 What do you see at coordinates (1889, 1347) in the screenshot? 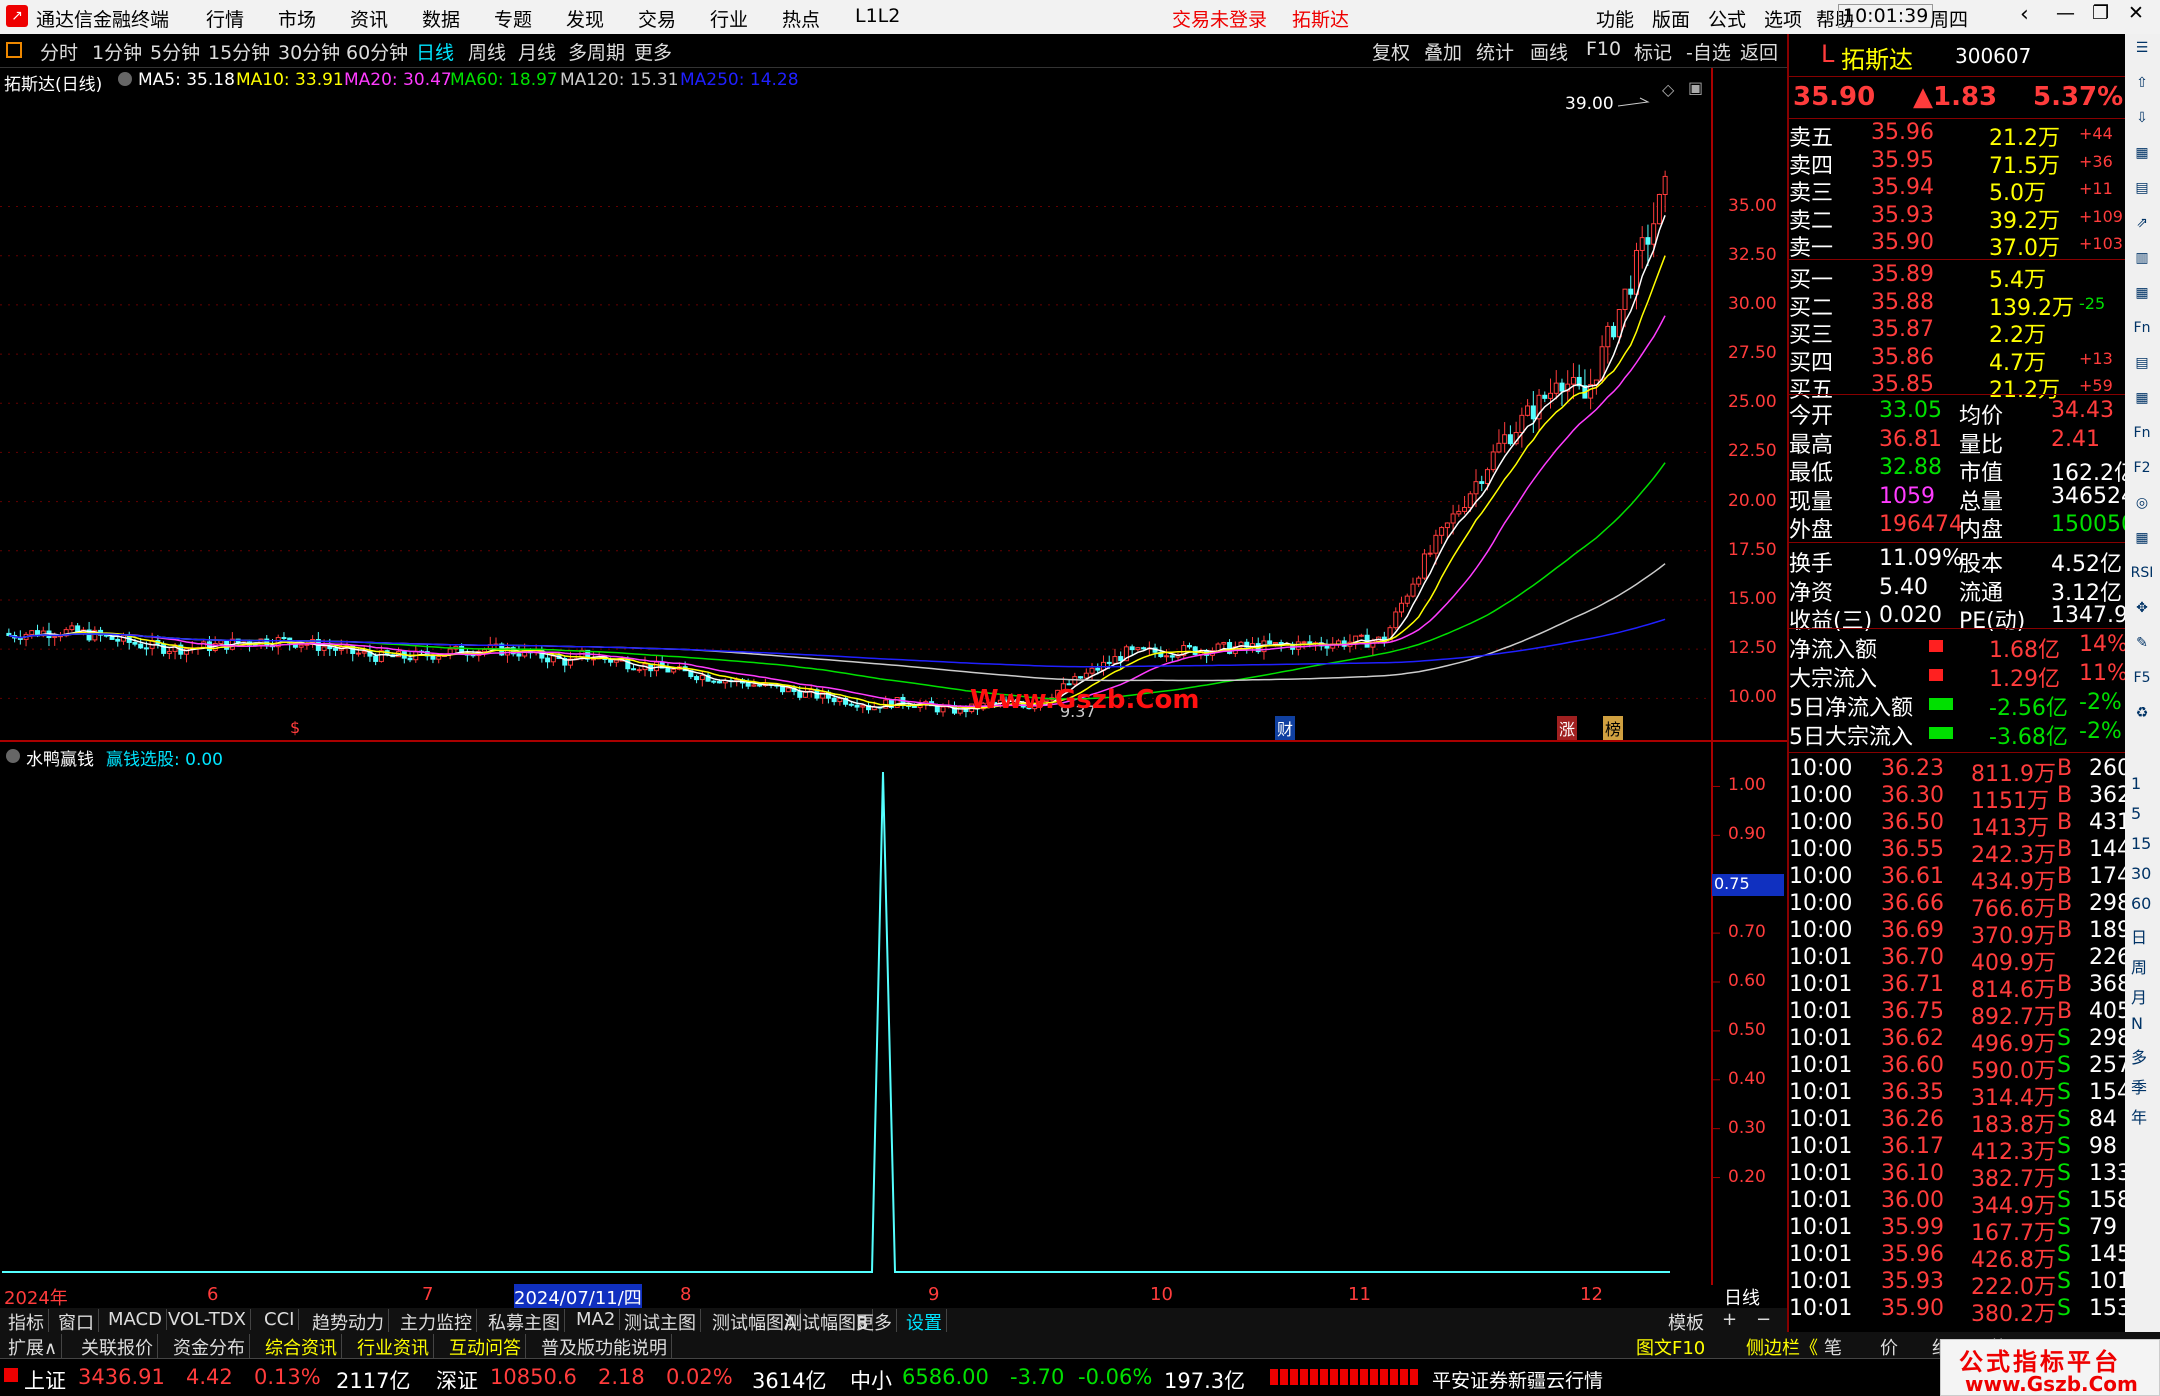
I see `info-tab-right: 价` at bounding box center [1889, 1347].